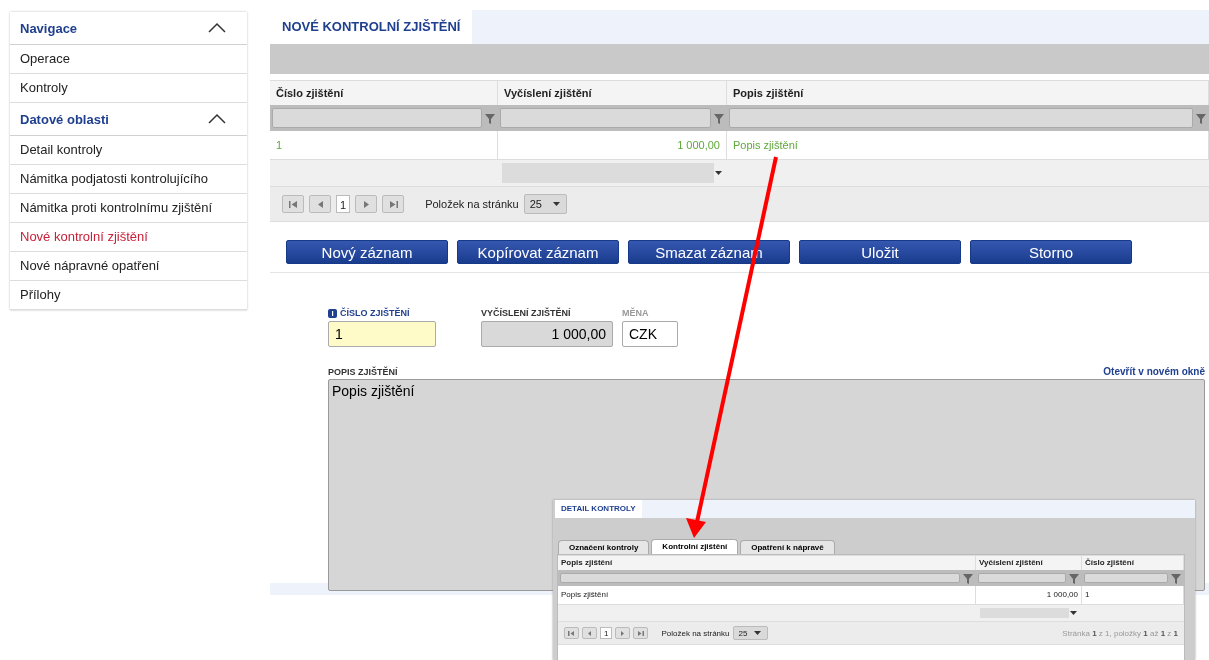  Describe the element at coordinates (650, 334) in the screenshot. I see `input-field: CZK` at that location.